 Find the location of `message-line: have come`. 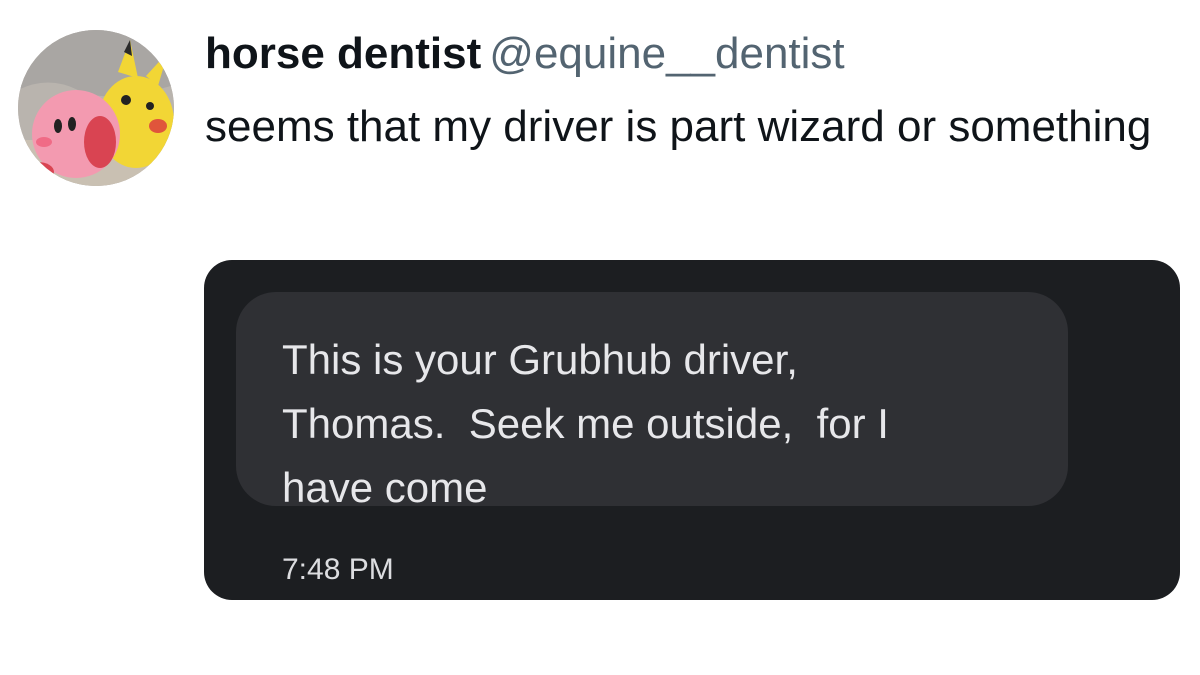

message-line: have come is located at coordinates (385, 487).